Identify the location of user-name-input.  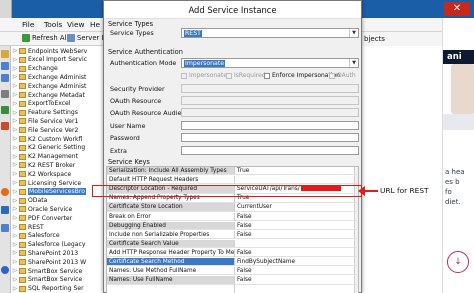
(270, 125).